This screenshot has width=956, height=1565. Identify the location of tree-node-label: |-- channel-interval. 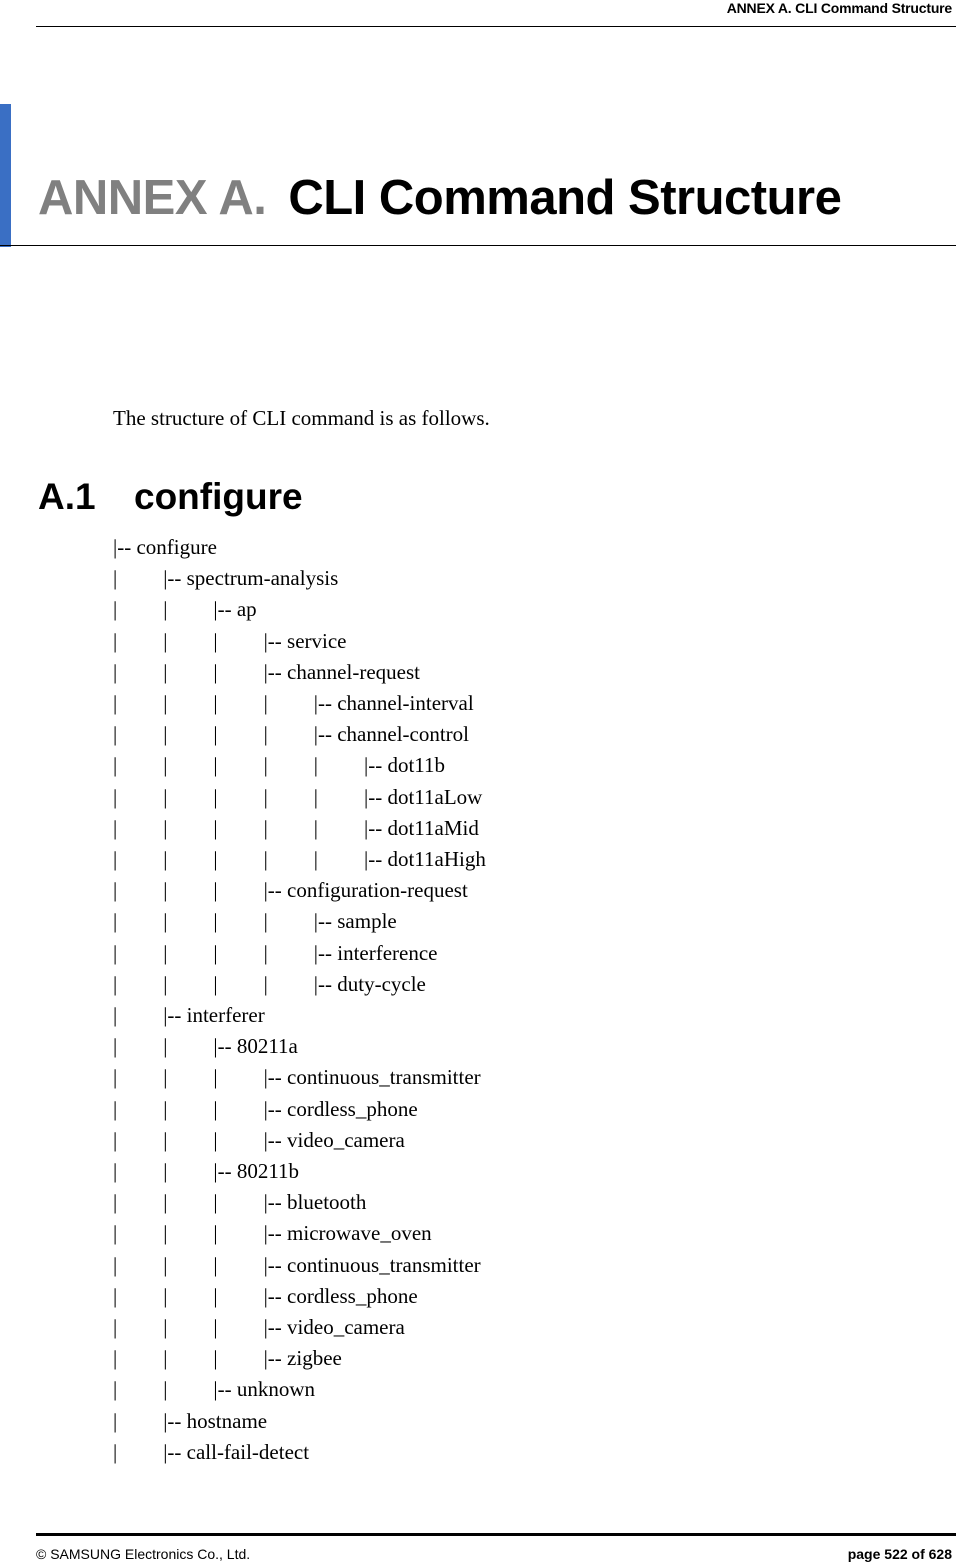
(393, 703).